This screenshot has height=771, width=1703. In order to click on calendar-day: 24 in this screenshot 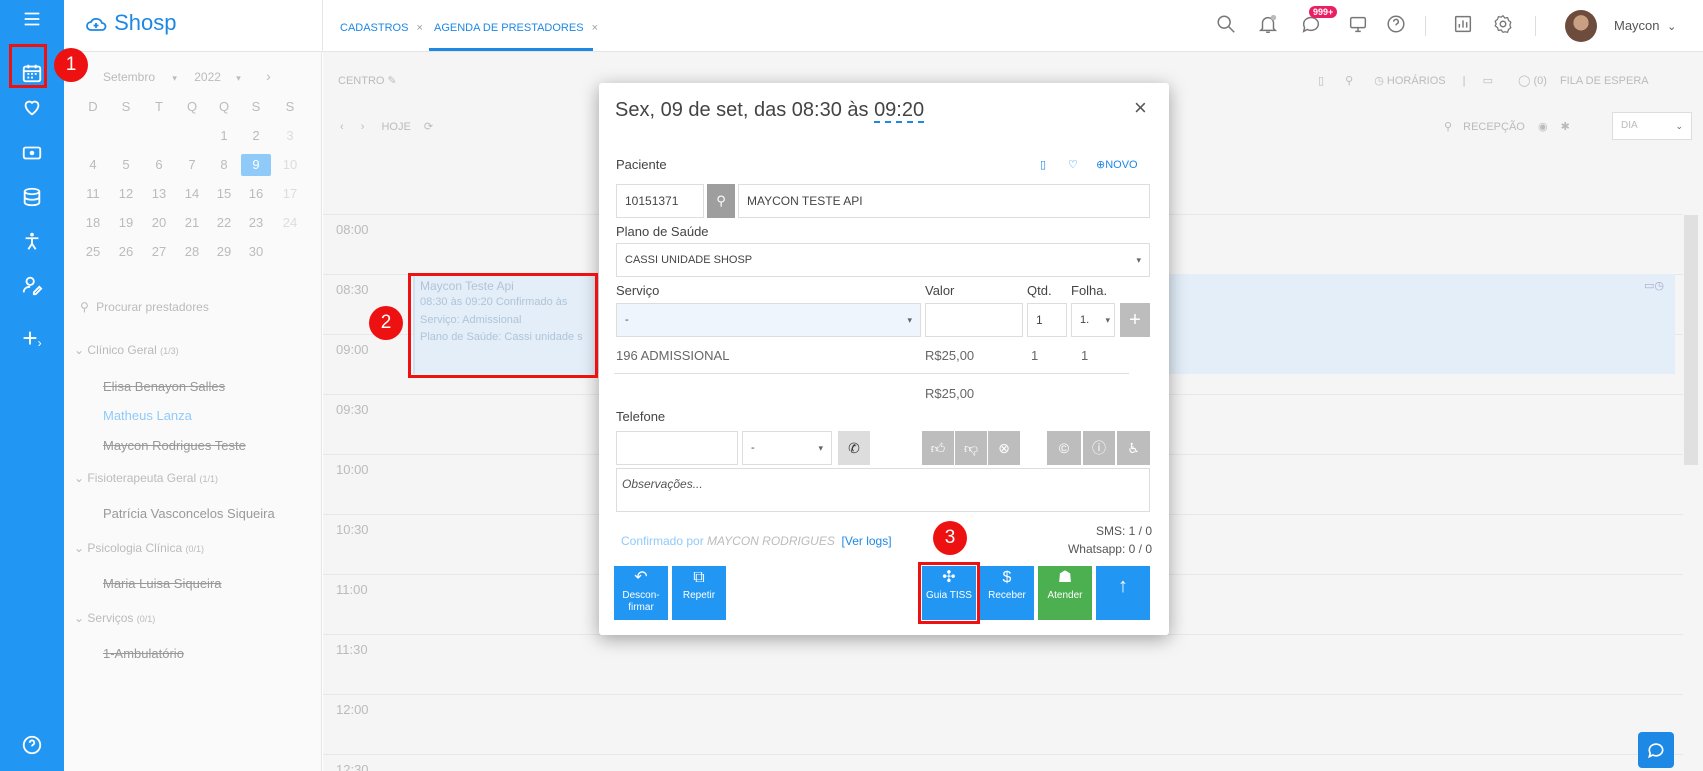, I will do `click(290, 223)`.